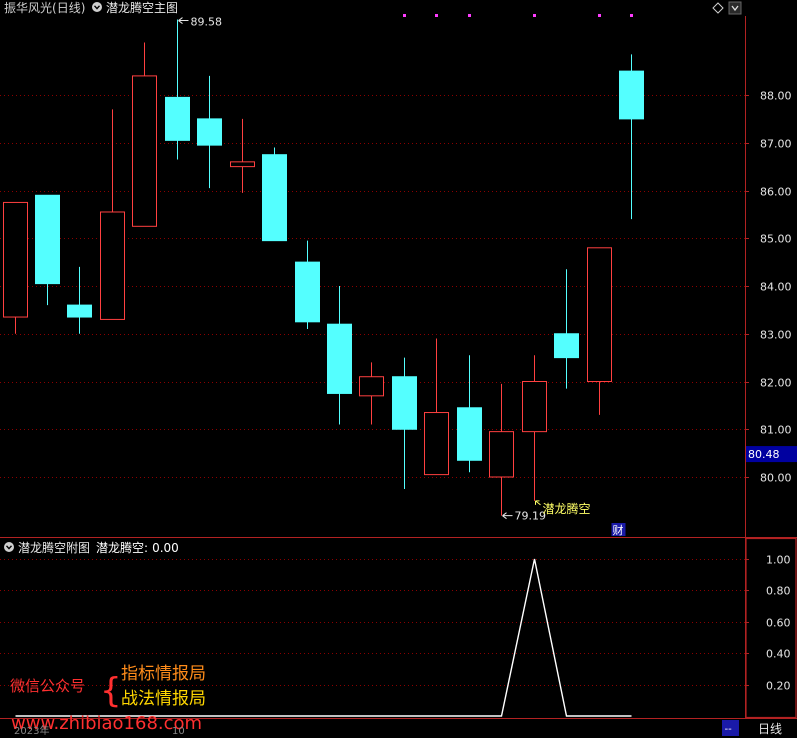 This screenshot has height=738, width=797. I want to click on high-price-label: 89.58, so click(207, 22).